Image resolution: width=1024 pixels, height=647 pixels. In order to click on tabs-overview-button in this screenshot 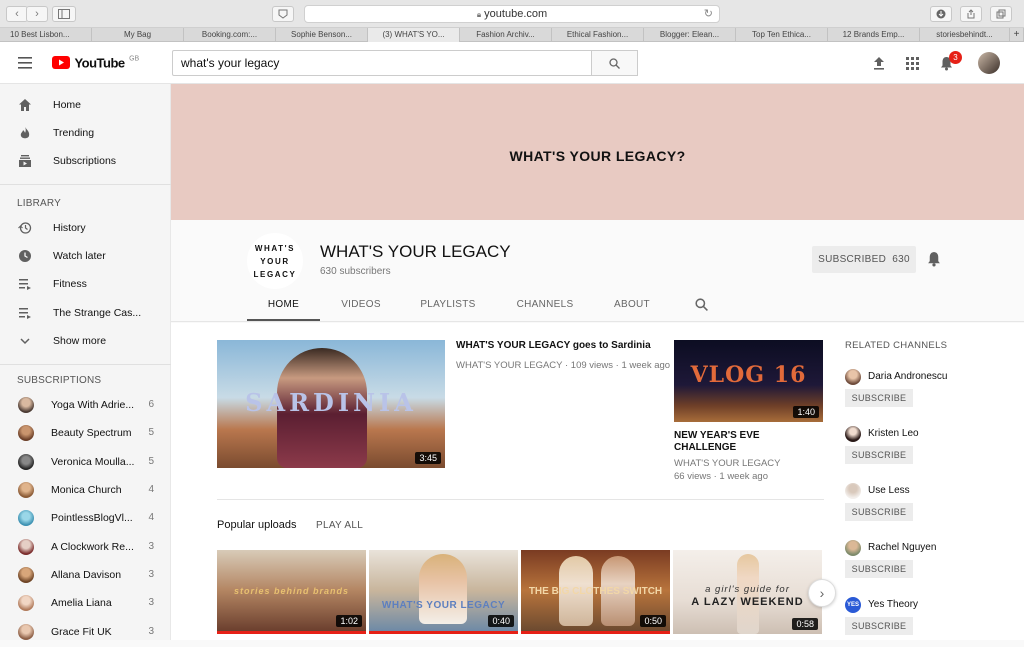, I will do `click(1001, 14)`.